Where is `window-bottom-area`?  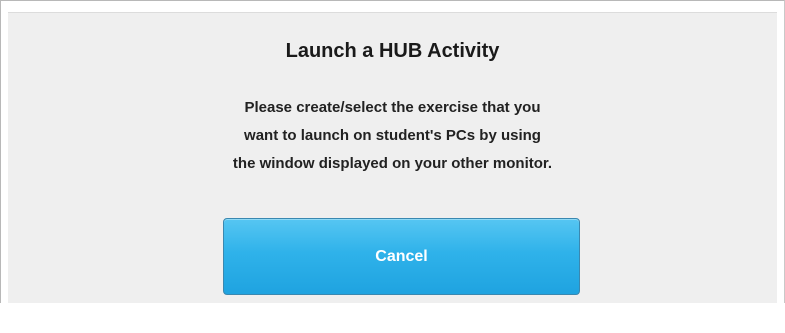 window-bottom-area is located at coordinates (392, 318).